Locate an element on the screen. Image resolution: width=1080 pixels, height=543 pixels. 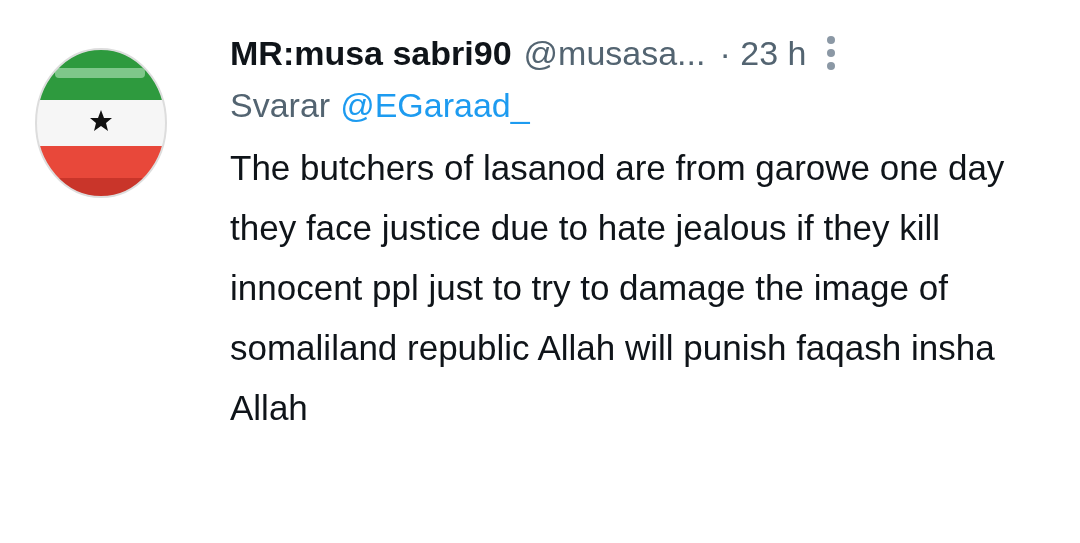
more-options-icon is located at coordinates (831, 53).